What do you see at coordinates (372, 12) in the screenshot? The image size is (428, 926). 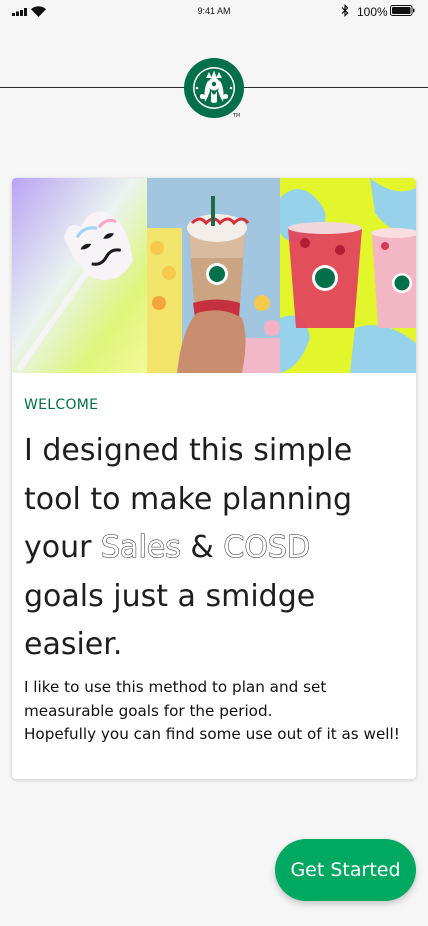 I see `battery-percent: 100%` at bounding box center [372, 12].